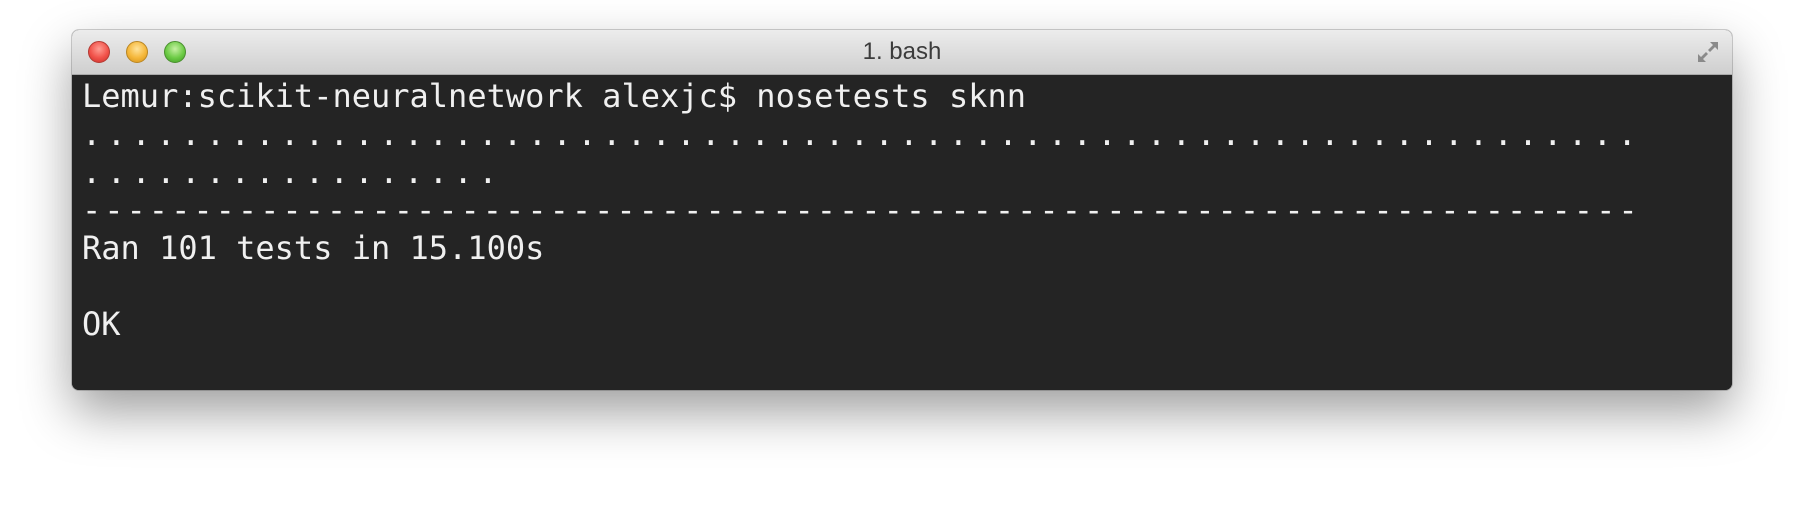 This screenshot has height=506, width=1804. I want to click on title-bar: 1. bash, so click(902, 52).